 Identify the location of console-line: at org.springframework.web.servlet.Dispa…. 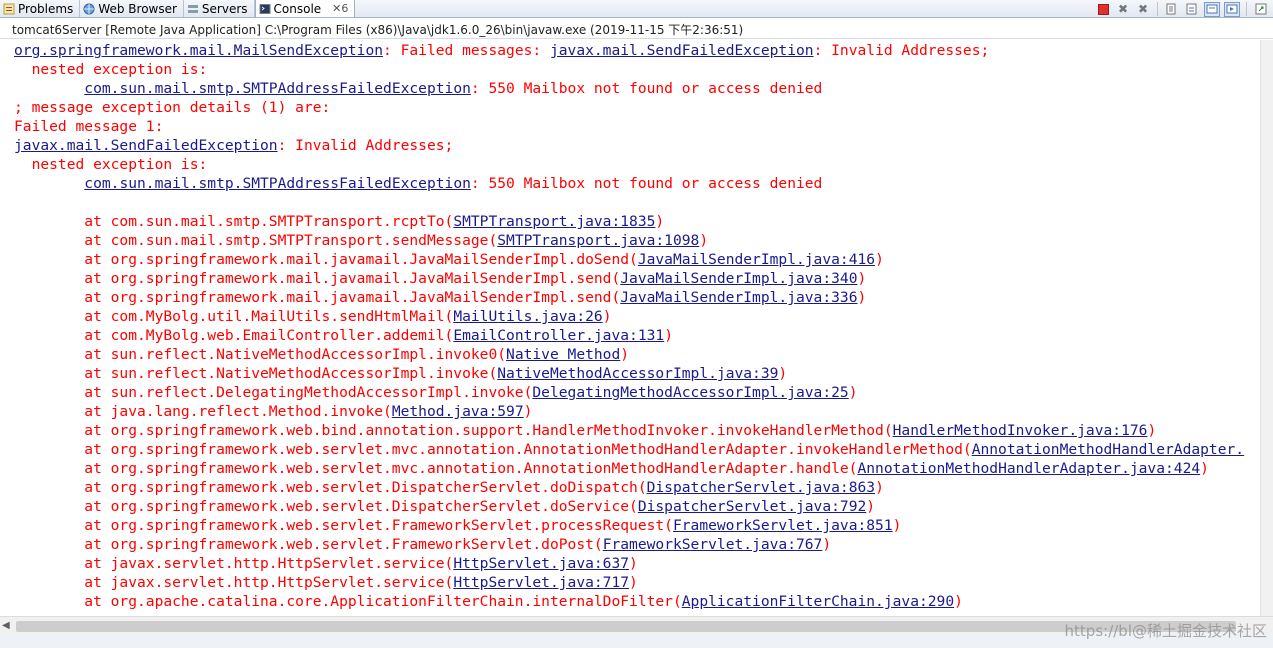
(637, 487).